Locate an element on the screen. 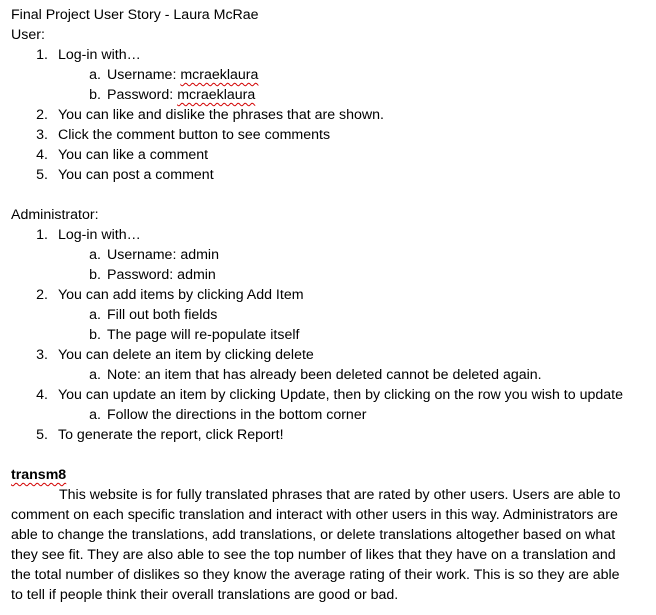  admin-section-heading: Administrator: is located at coordinates (55, 215).